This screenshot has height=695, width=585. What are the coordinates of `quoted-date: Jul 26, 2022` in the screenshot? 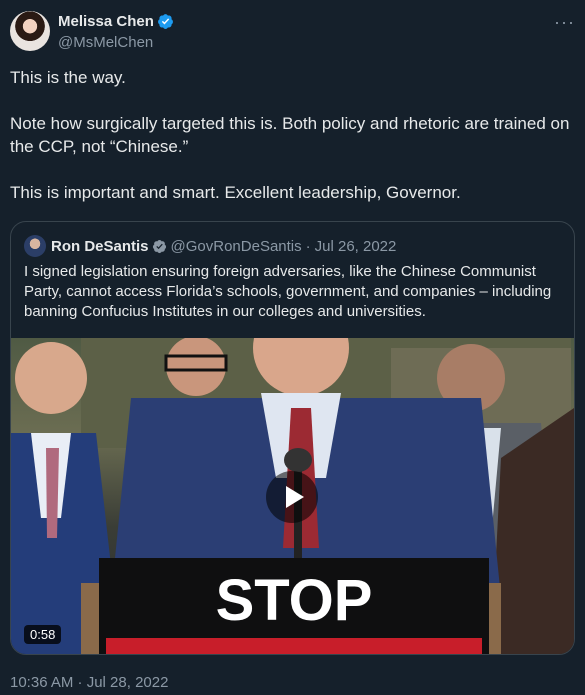 It's located at (355, 246).